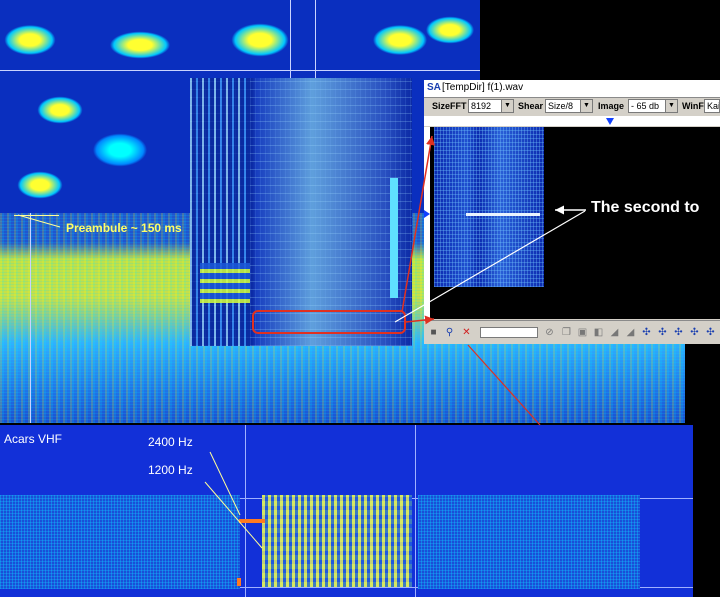 The width and height of the screenshot is (720, 597). What do you see at coordinates (509, 332) in the screenshot?
I see `progress-bar` at bounding box center [509, 332].